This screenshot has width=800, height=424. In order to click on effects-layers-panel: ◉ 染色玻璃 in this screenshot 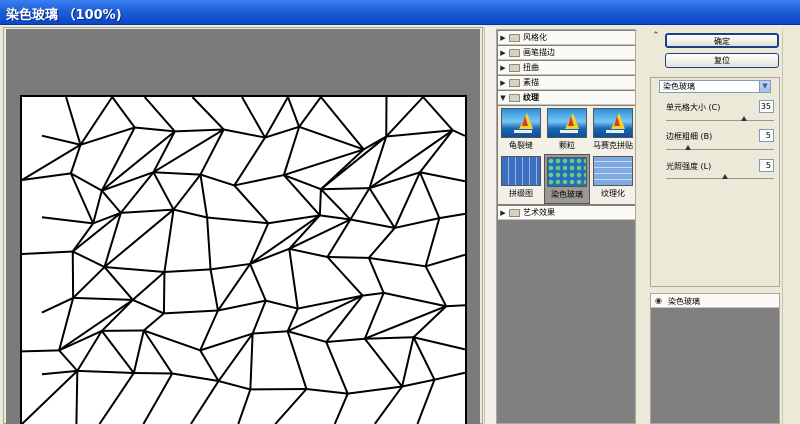, I will do `click(715, 358)`.